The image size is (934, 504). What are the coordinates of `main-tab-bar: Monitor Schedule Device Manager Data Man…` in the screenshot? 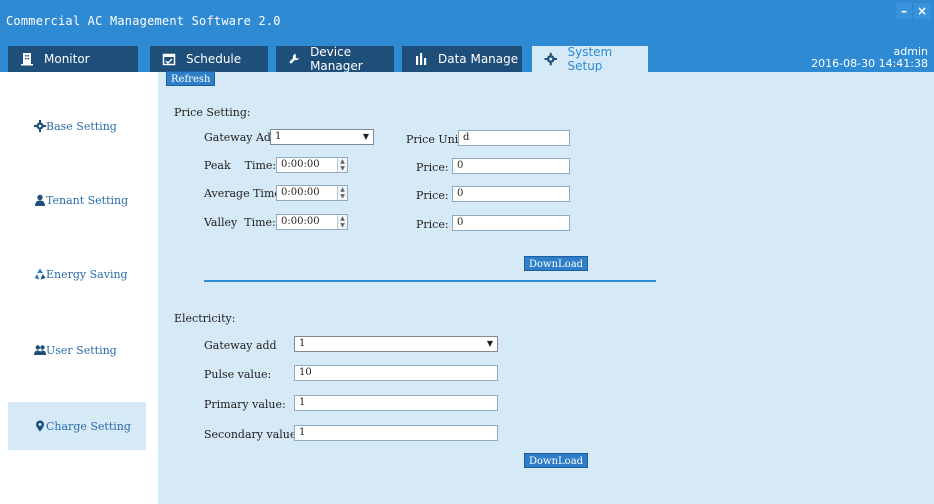 It's located at (467, 56).